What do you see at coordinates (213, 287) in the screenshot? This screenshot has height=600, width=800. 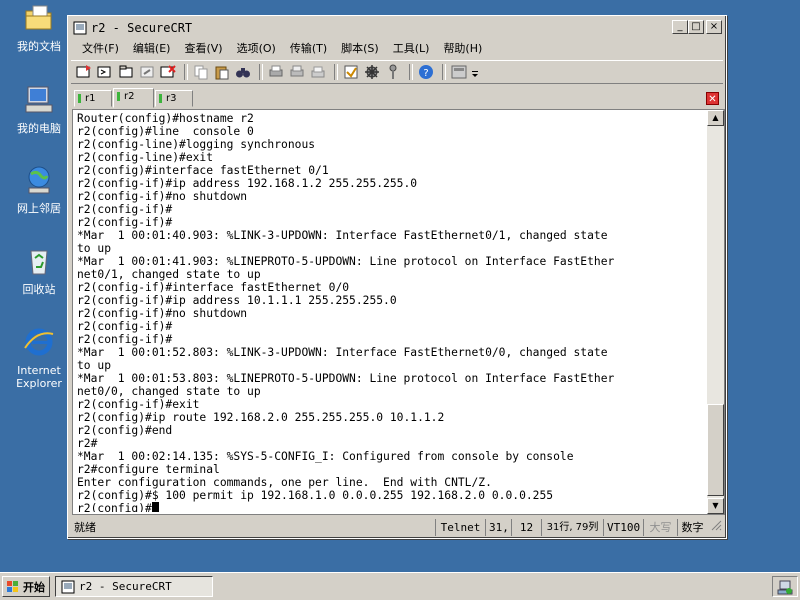 I see `terminal-line: r2(config-if)#interface fastEthernet 0/0` at bounding box center [213, 287].